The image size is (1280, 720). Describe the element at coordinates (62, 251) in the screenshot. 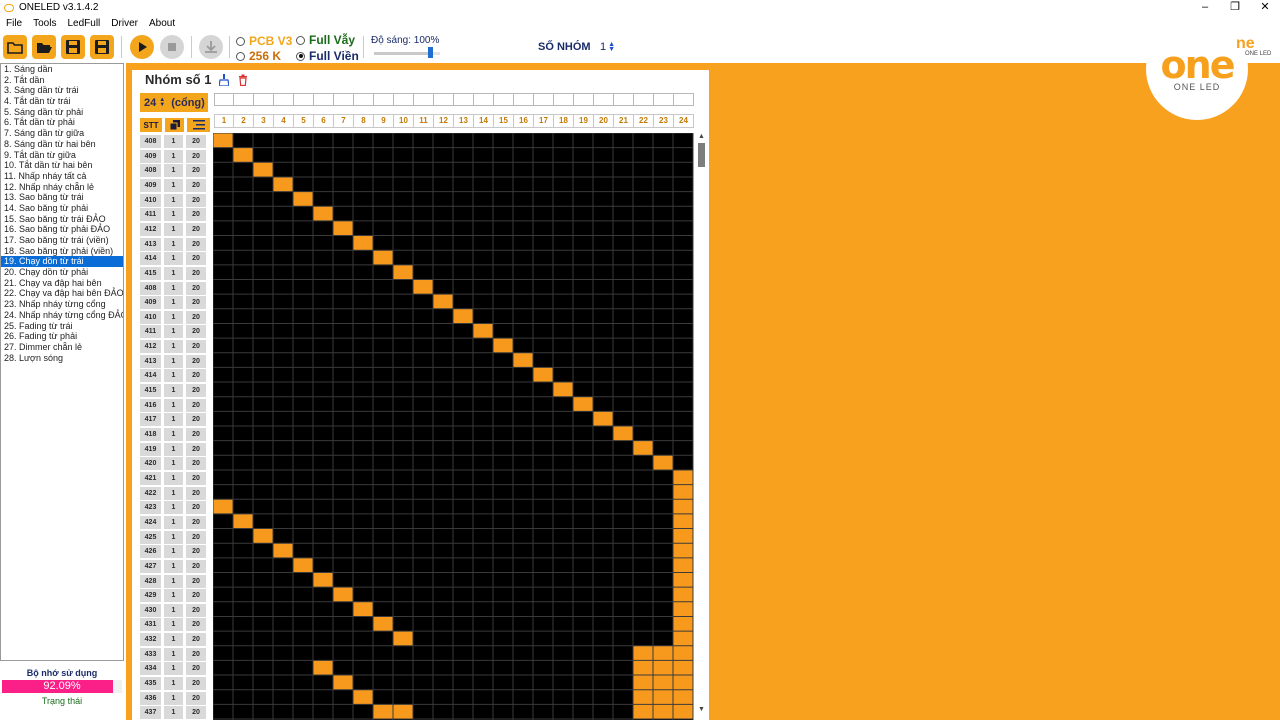

I see `effect-list-item: 18. Sao băng từ phải (viền)` at that location.